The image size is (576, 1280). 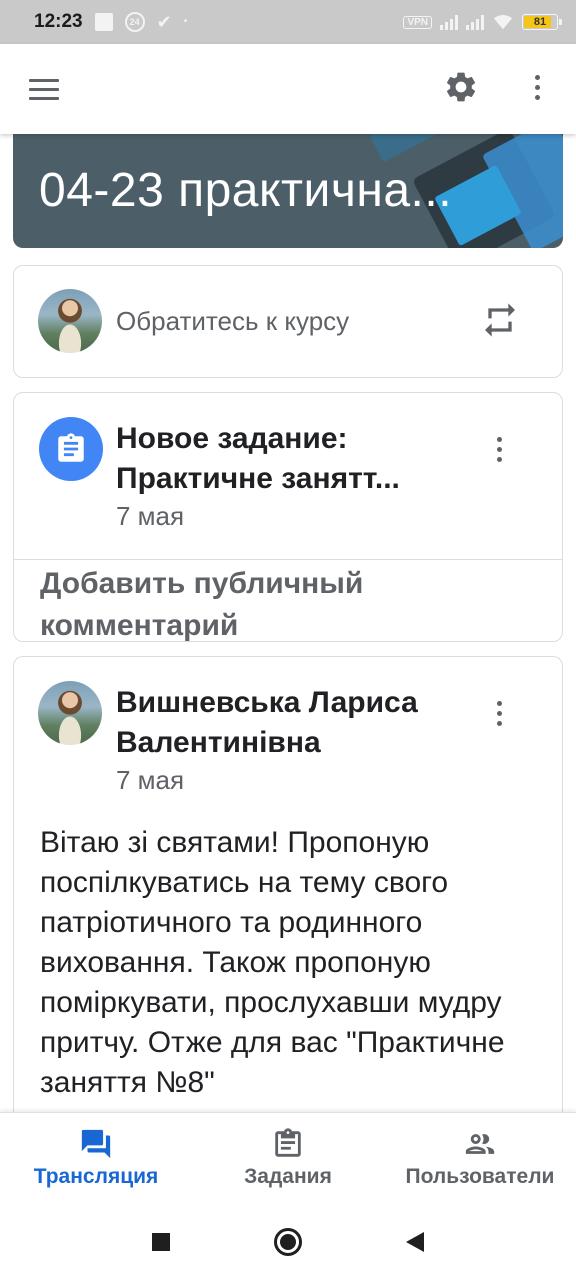 I want to click on battery-icon: 81, so click(x=542, y=22).